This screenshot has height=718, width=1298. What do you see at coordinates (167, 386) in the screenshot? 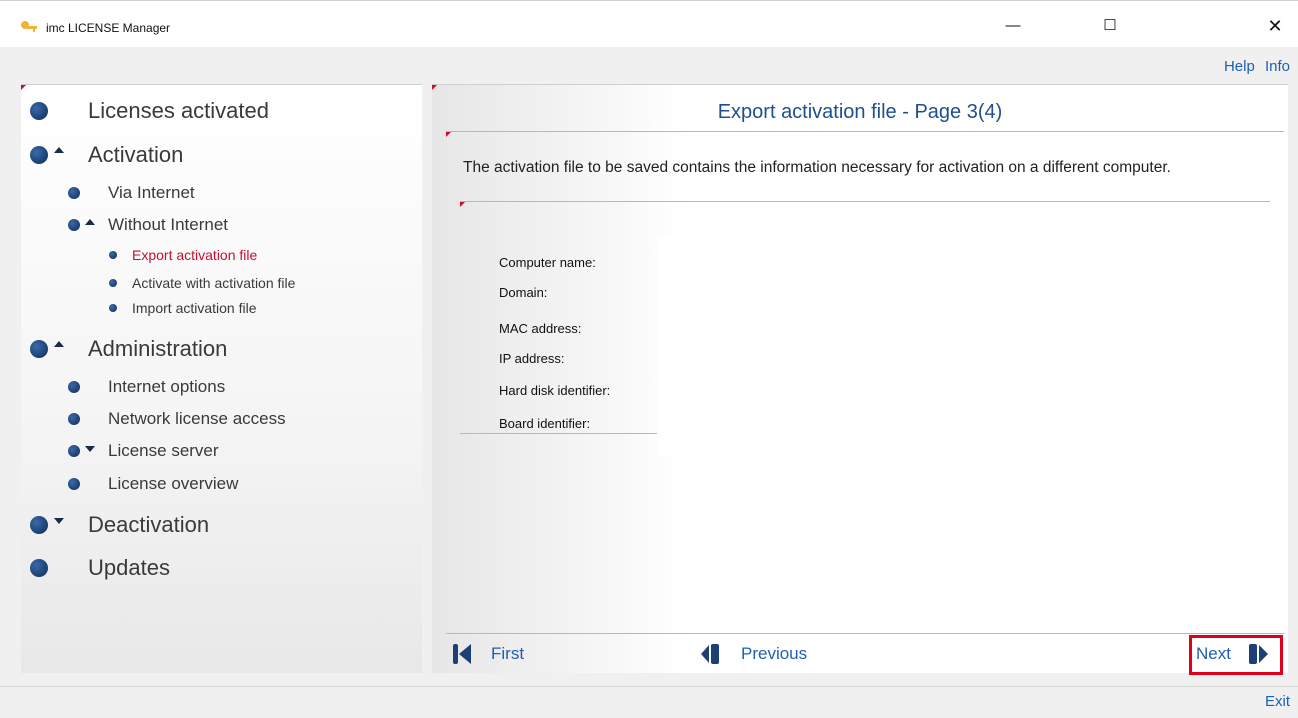
I see `sidebar-item-label: Internet options` at bounding box center [167, 386].